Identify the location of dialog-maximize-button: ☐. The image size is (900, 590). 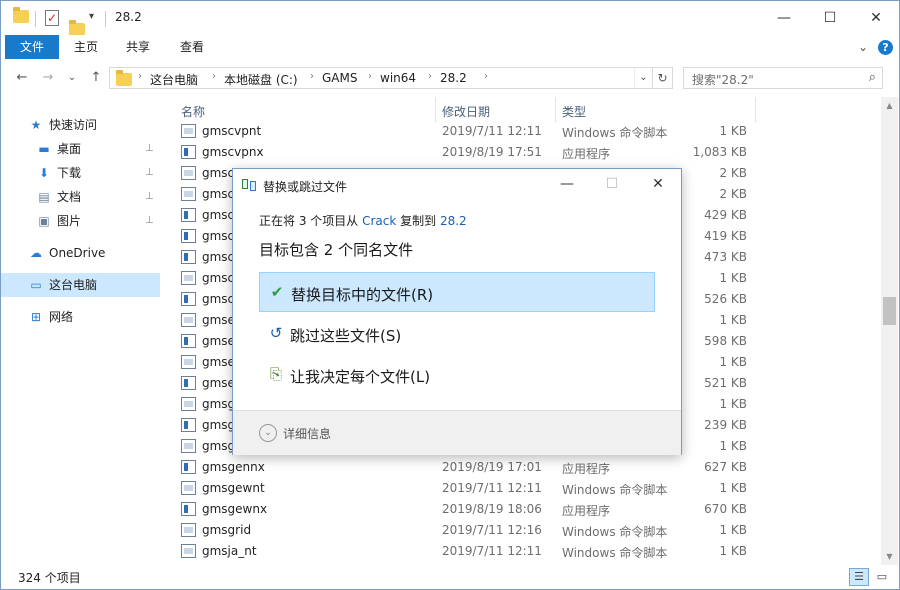
(612, 184).